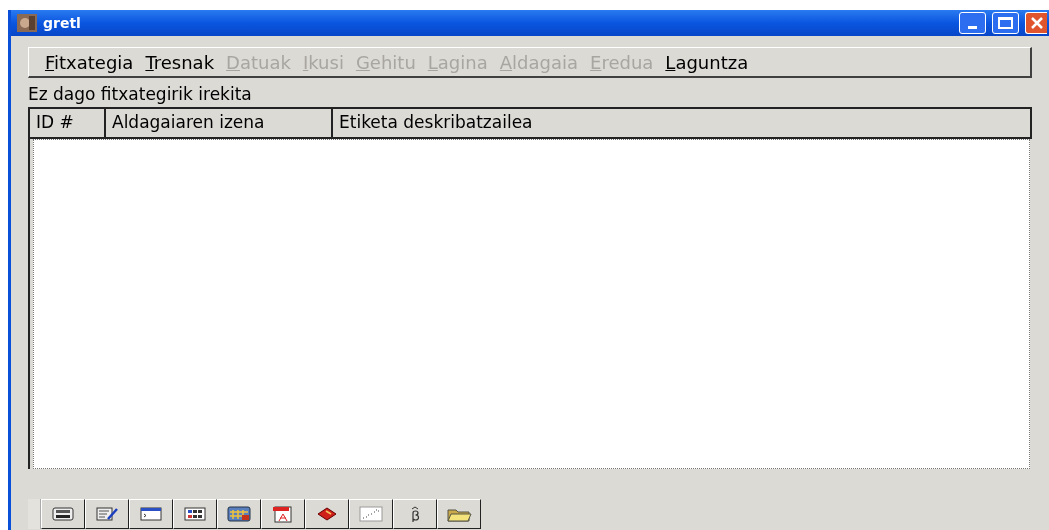  I want to click on scatter-plot-icon, so click(371, 514).